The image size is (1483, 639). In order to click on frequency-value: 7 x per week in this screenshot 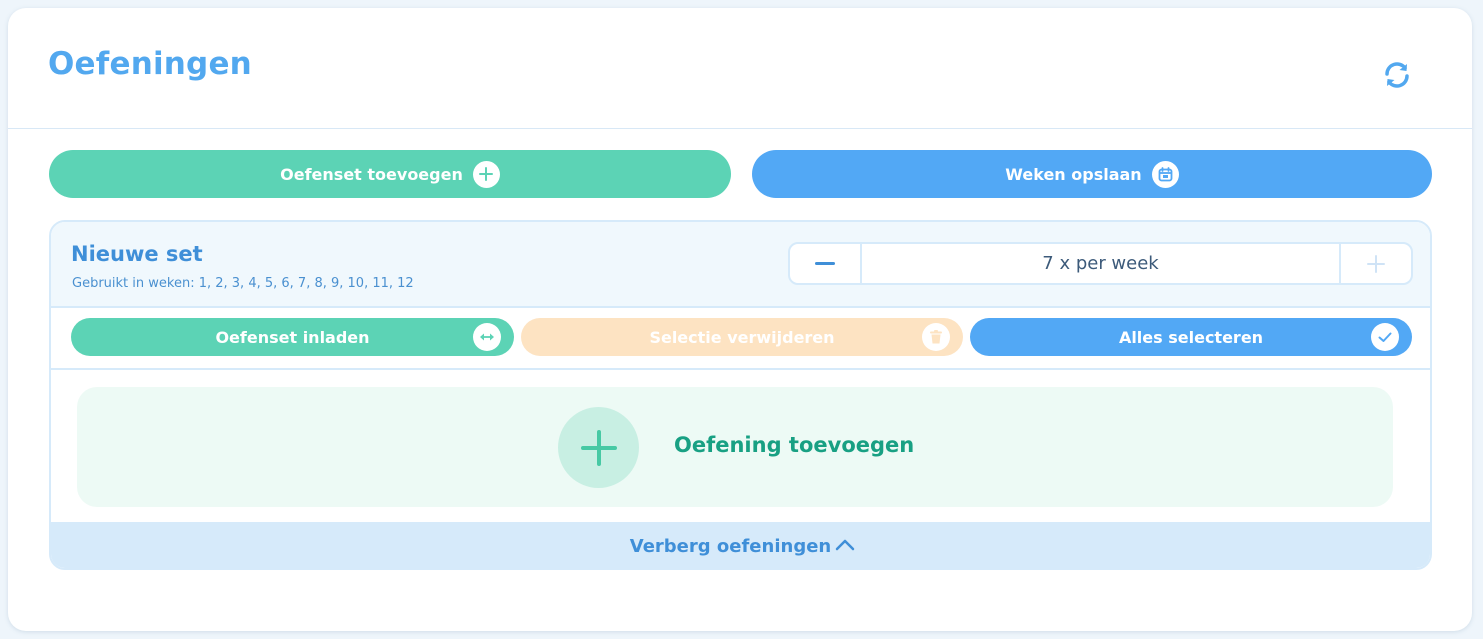, I will do `click(1100, 263)`.